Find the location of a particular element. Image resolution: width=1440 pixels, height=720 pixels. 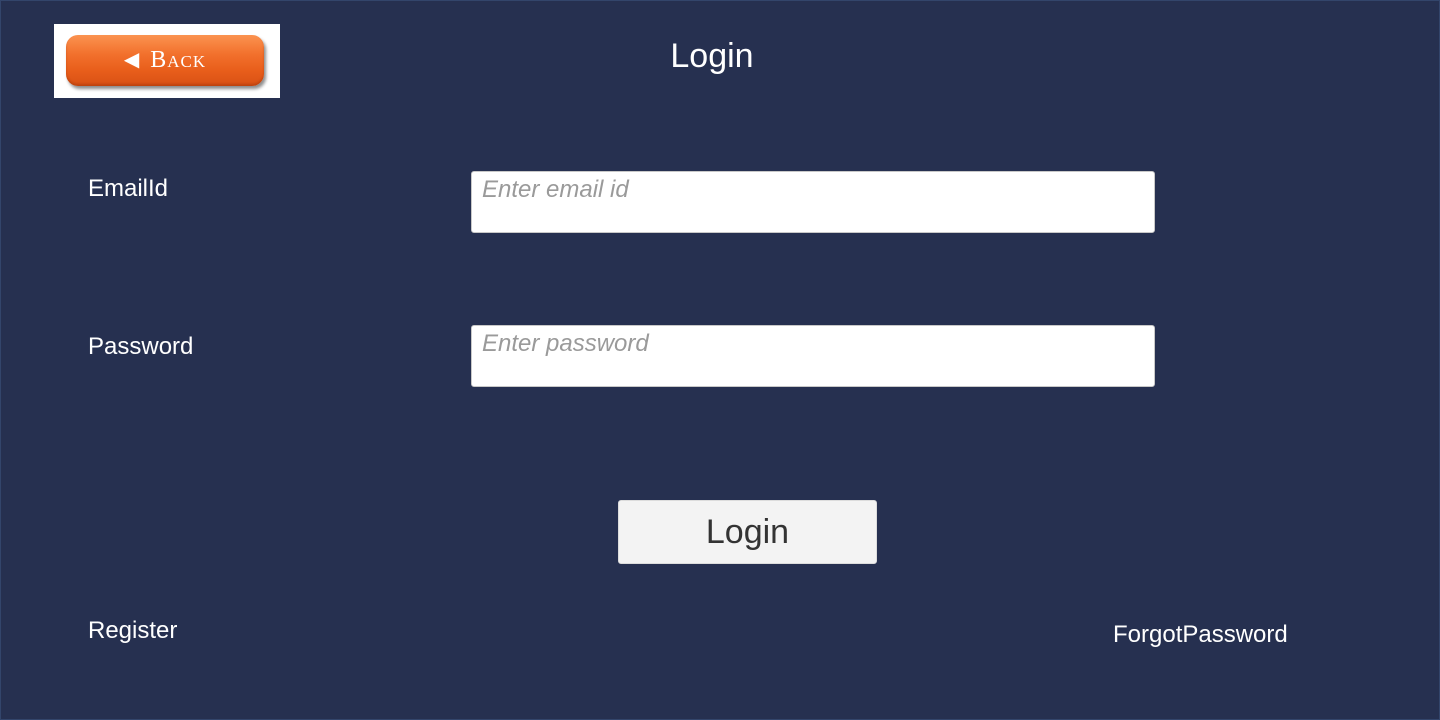

login-button: Login is located at coordinates (747, 532).